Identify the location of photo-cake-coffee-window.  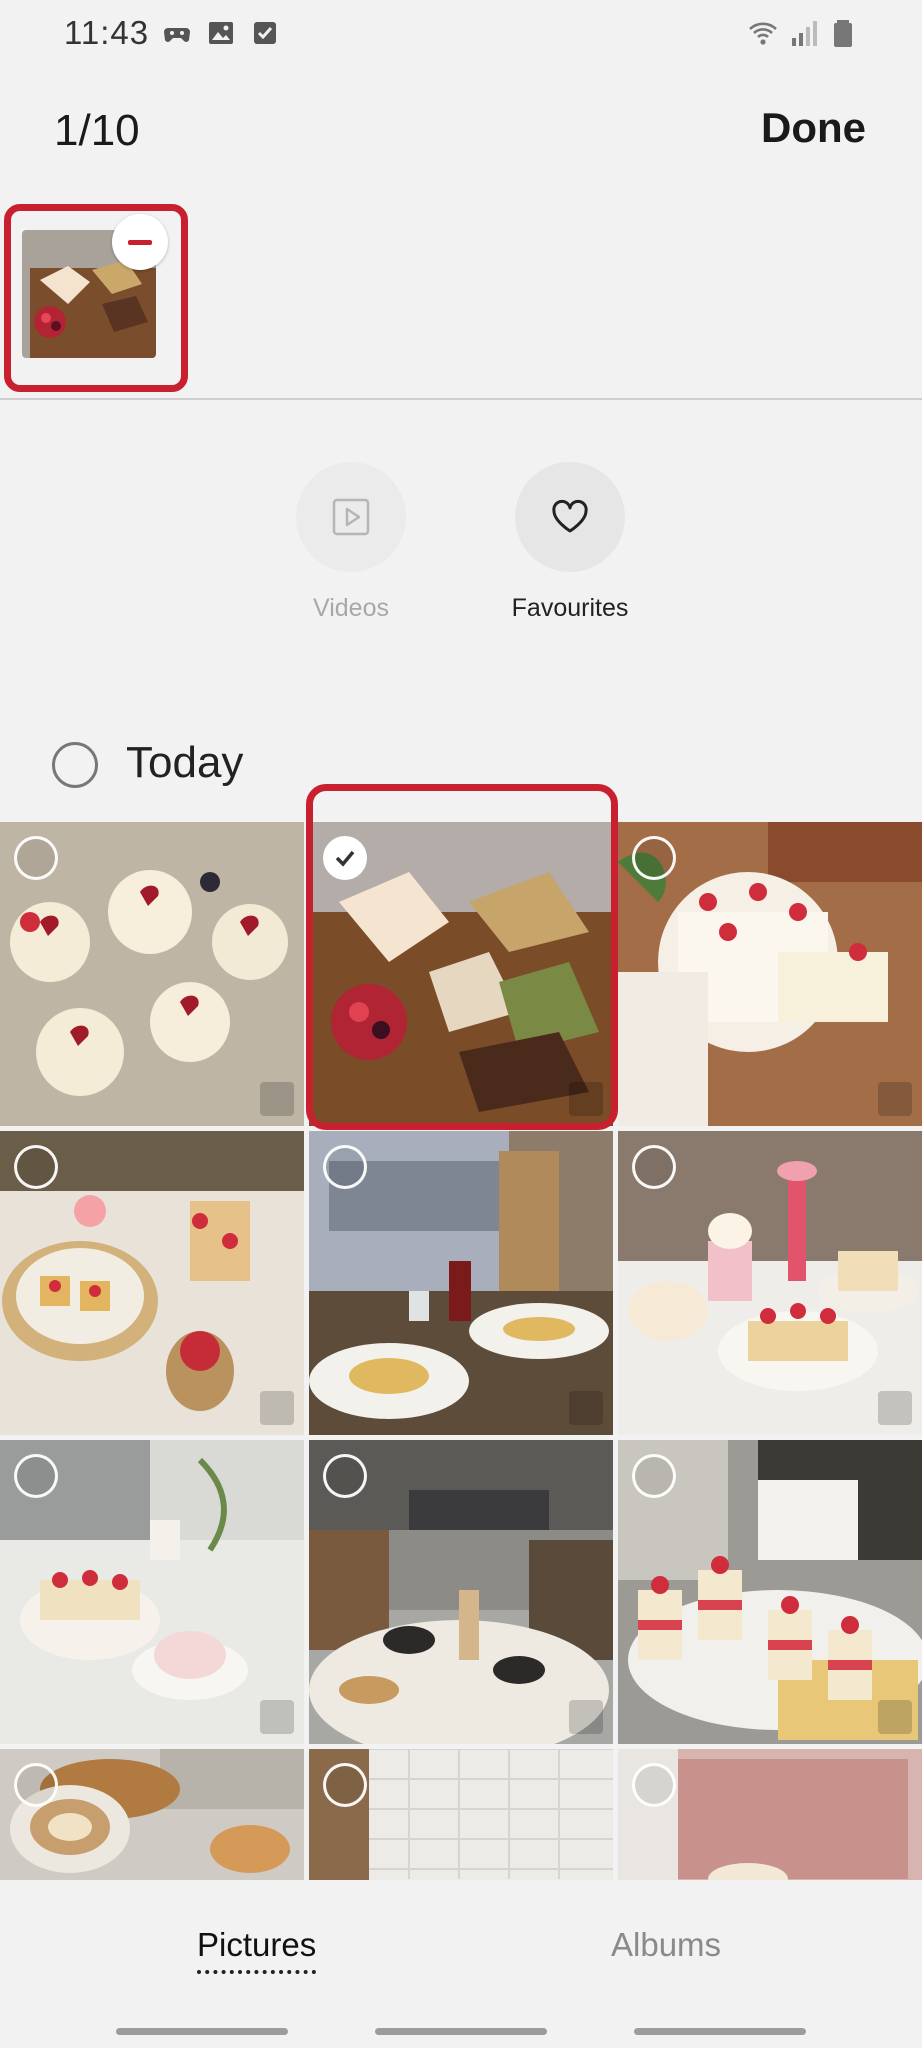
(152, 1592).